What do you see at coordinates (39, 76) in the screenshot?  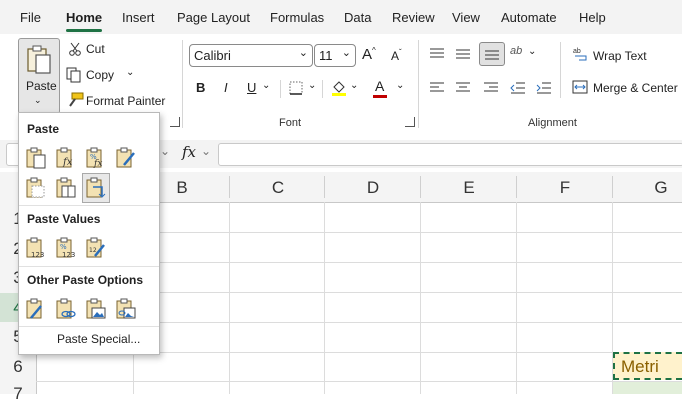 I see `paste-button: Paste ⌄` at bounding box center [39, 76].